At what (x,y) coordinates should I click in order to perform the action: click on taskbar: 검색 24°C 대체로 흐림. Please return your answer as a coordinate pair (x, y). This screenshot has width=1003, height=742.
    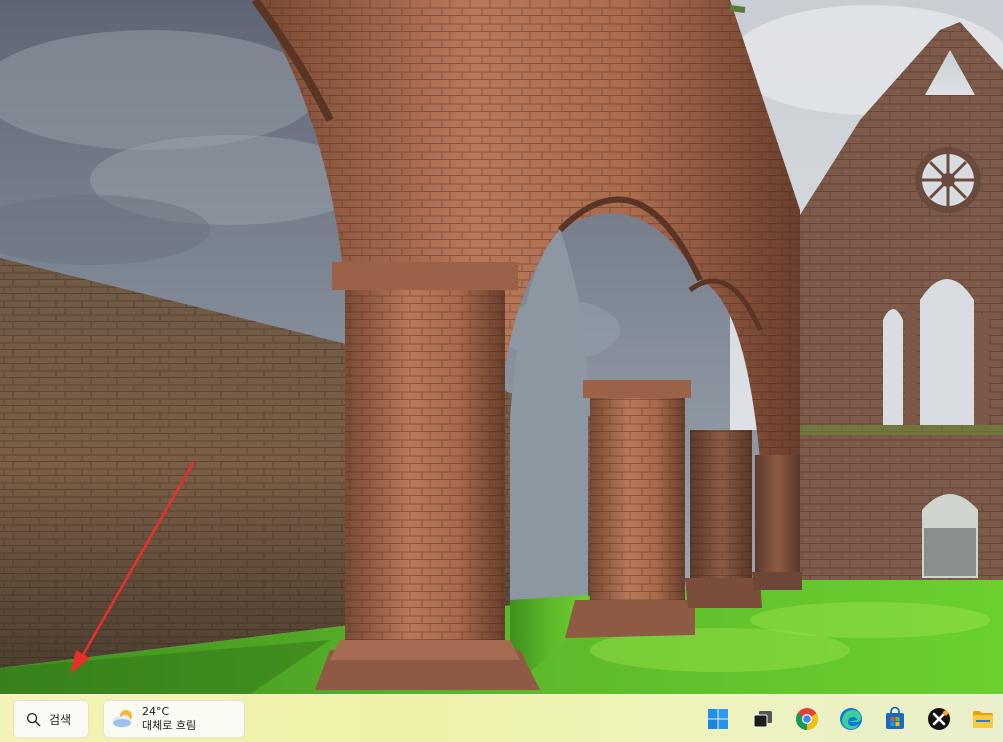
    Looking at the image, I should click on (501, 718).